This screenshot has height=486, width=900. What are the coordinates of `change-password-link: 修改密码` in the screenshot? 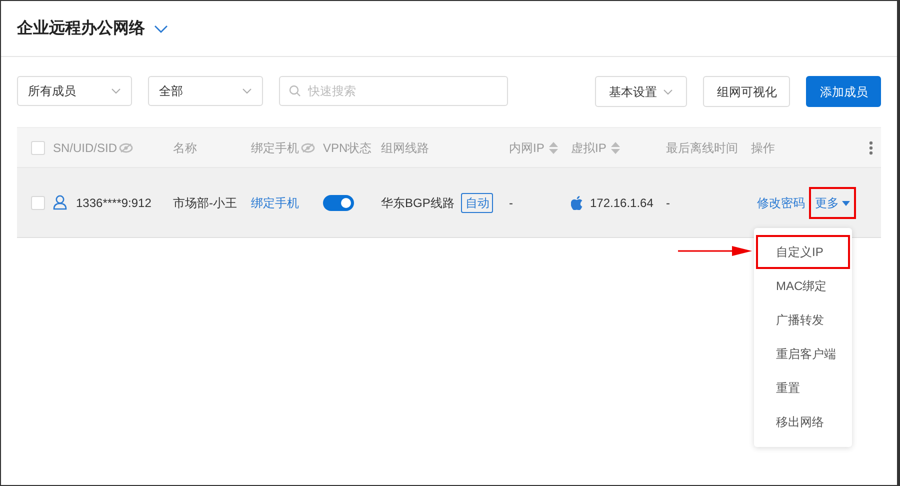 It's located at (781, 203).